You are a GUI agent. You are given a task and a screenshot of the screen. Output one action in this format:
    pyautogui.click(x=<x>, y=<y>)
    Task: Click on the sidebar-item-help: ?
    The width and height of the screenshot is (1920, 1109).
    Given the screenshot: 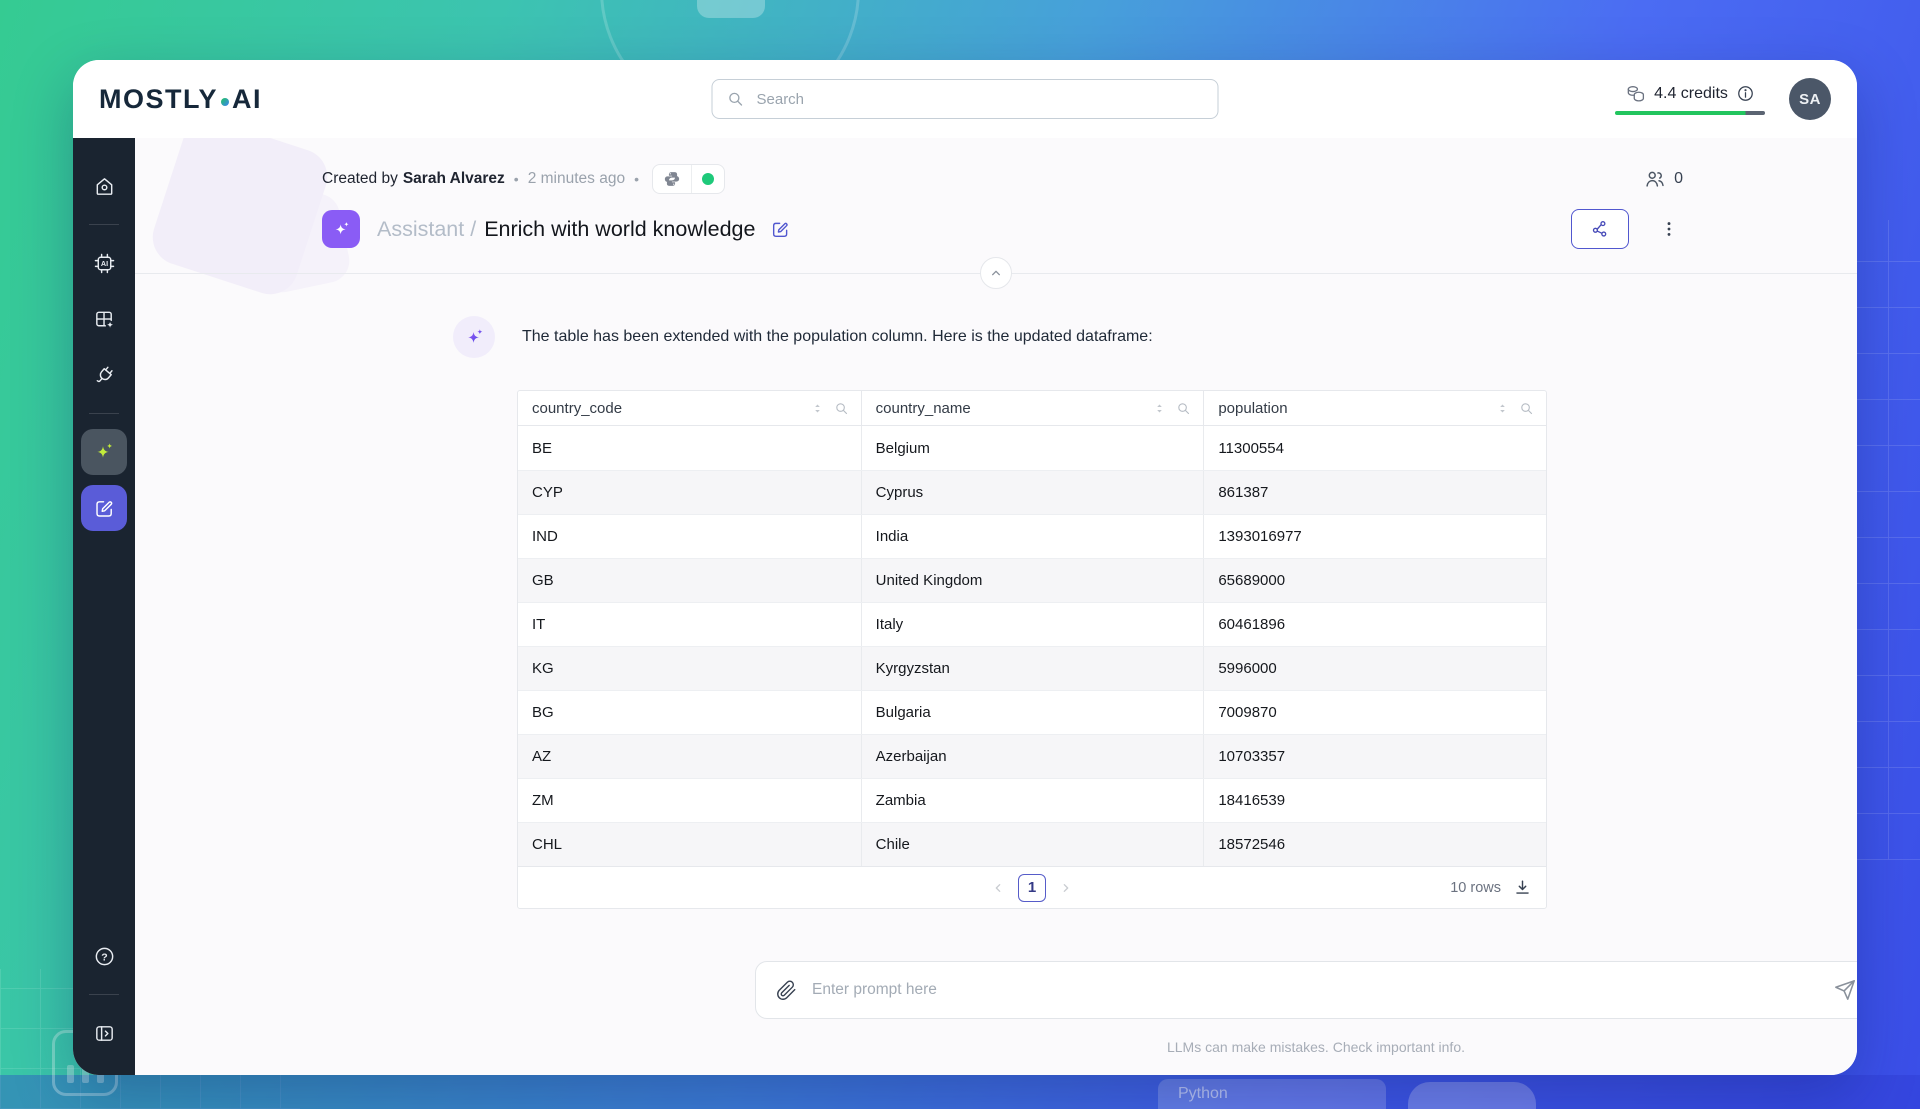 What is the action you would take?
    pyautogui.click(x=104, y=956)
    